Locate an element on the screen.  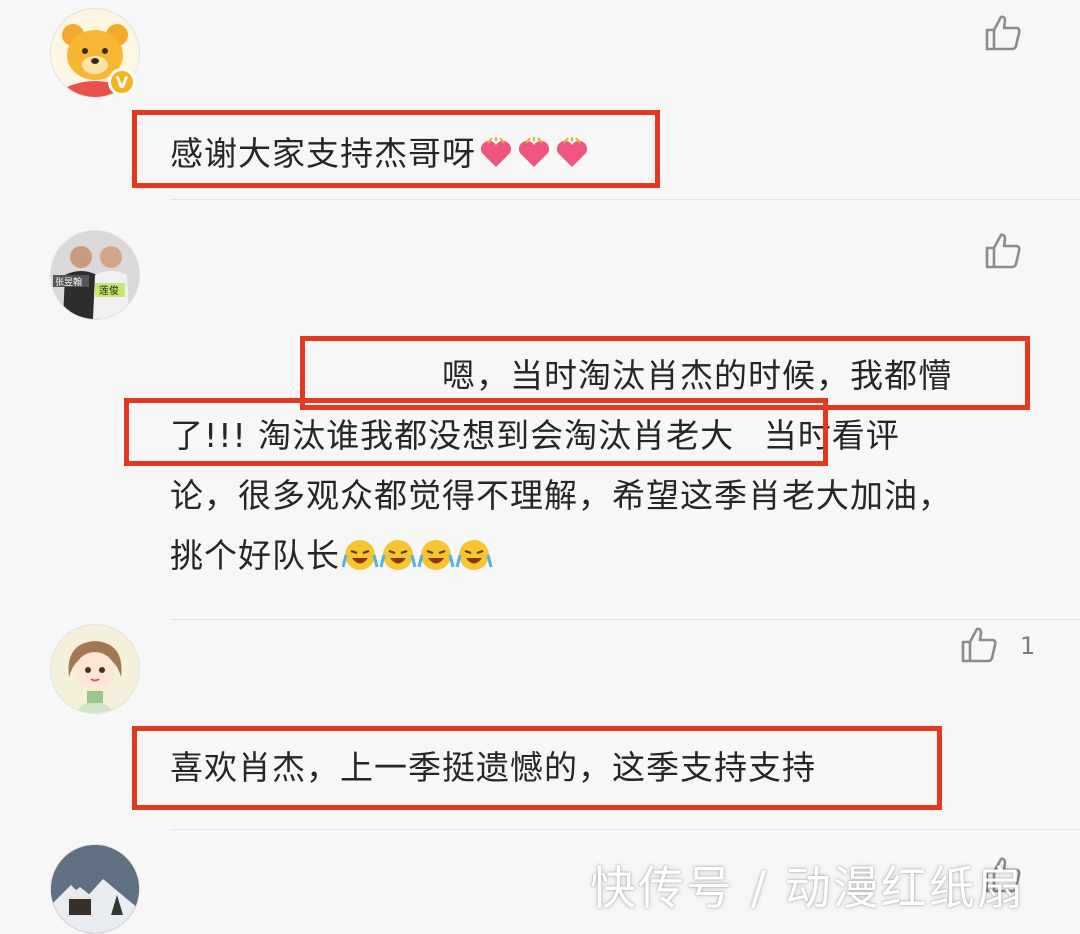
two-men-photo-icon: 张昱翰 莲俊 is located at coordinates (95, 275).